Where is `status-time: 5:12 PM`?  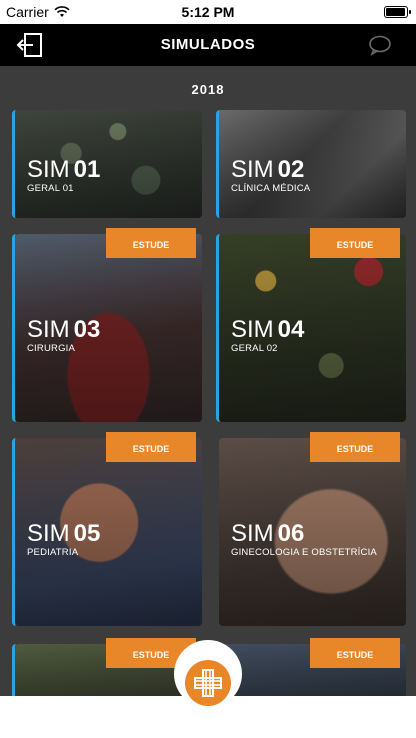 status-time: 5:12 PM is located at coordinates (208, 12).